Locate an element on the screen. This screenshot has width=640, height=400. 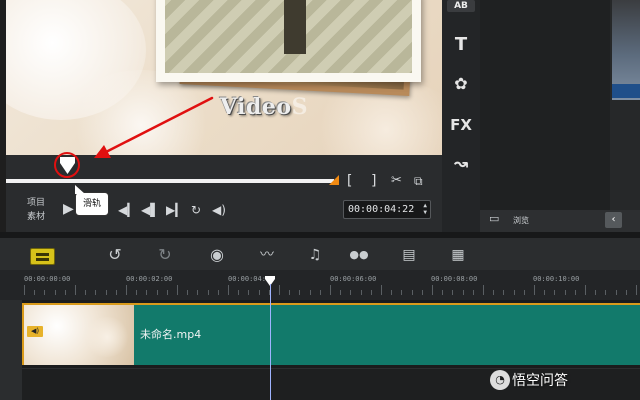
ruler-label: 00:00:00:00 is located at coordinates (47, 279).